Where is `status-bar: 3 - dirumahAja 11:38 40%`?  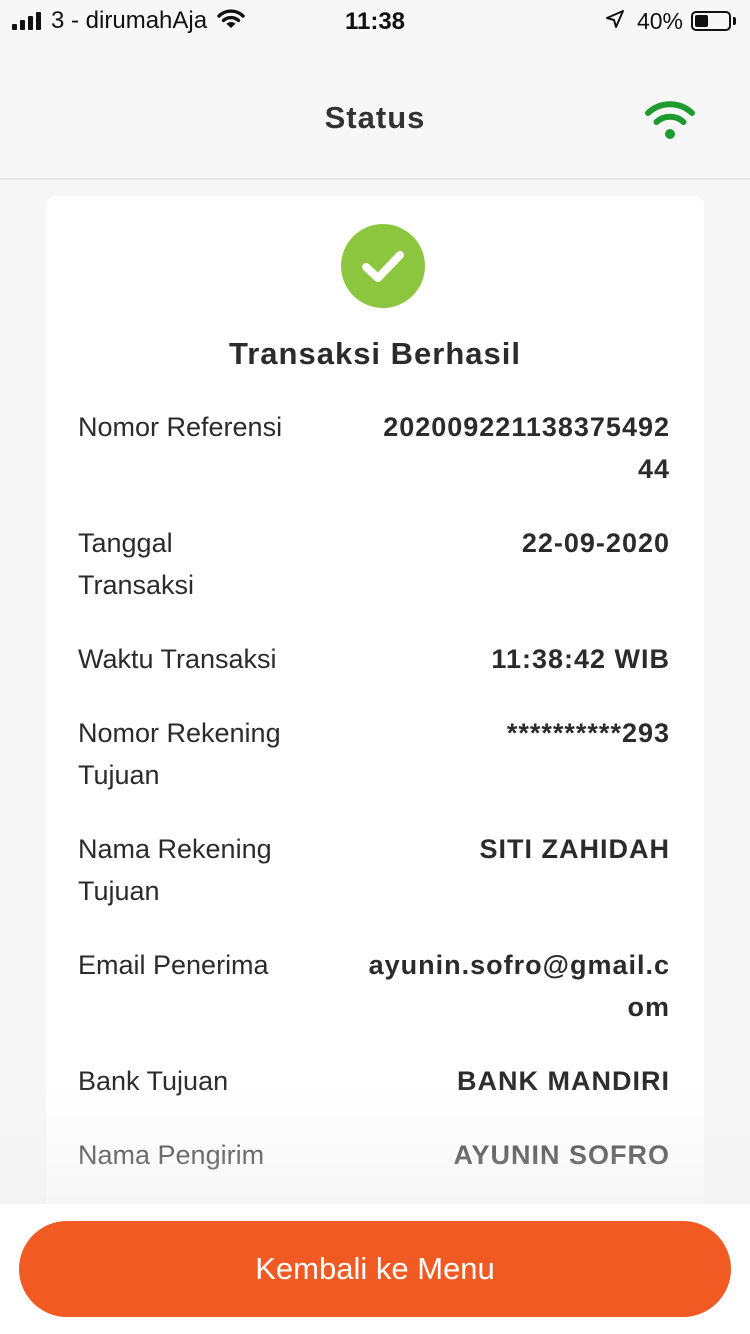 status-bar: 3 - dirumahAja 11:38 40% is located at coordinates (375, 22).